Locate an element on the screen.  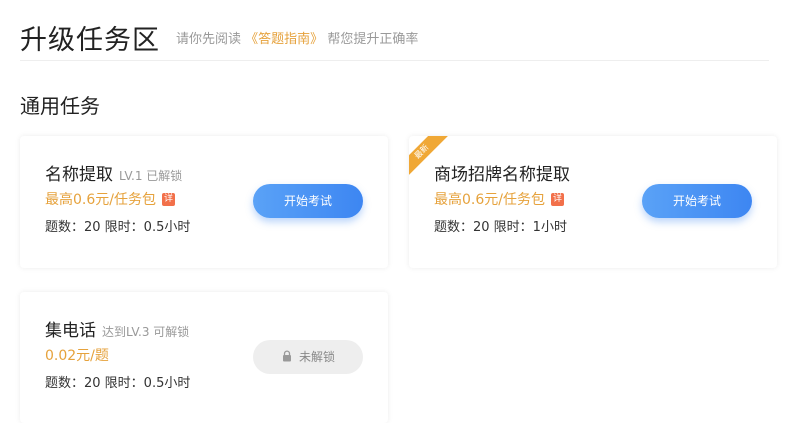
task-unlock-requirement: 达到LV.3 可解锁 is located at coordinates (146, 332).